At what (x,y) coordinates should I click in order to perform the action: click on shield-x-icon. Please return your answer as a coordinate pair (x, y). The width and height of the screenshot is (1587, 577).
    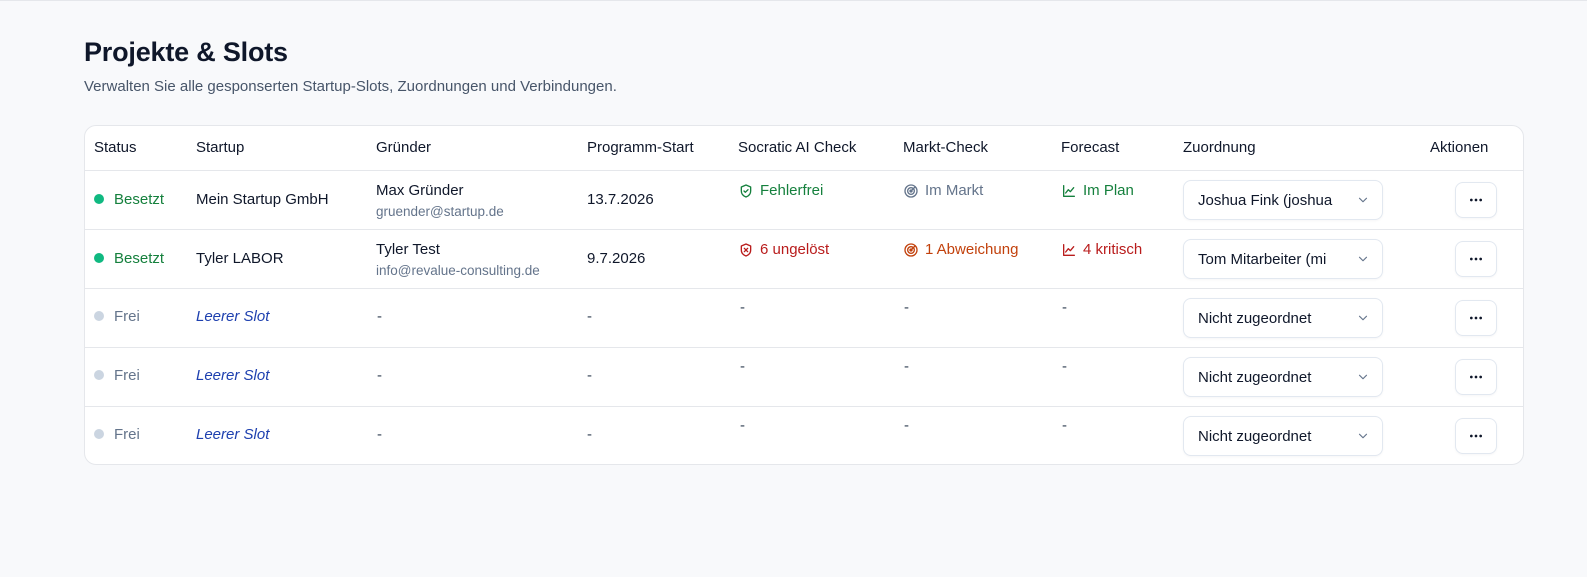
    Looking at the image, I should click on (746, 250).